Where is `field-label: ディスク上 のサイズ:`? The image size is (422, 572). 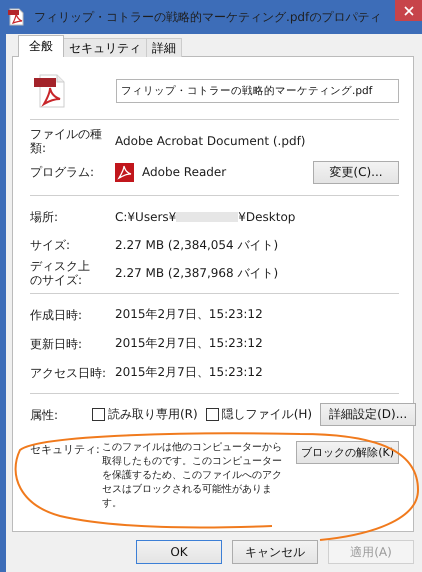
field-label: ディスク上 のサイズ: is located at coordinates (60, 273).